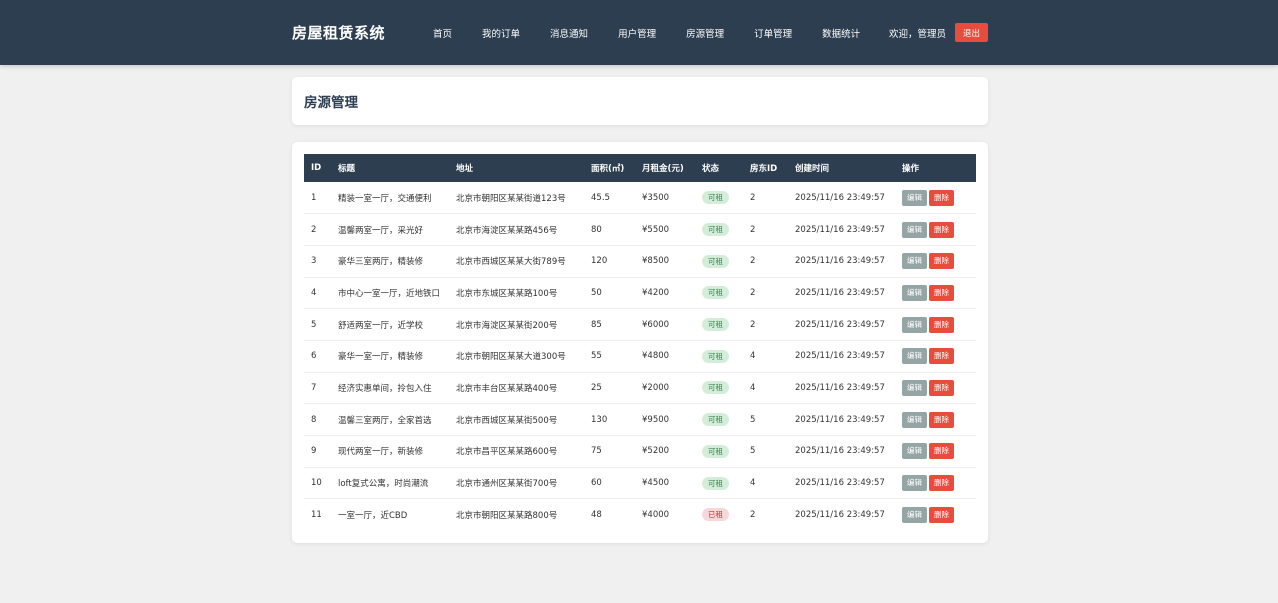 The width and height of the screenshot is (1278, 603). What do you see at coordinates (971, 32) in the screenshot?
I see `logout-button: 退出` at bounding box center [971, 32].